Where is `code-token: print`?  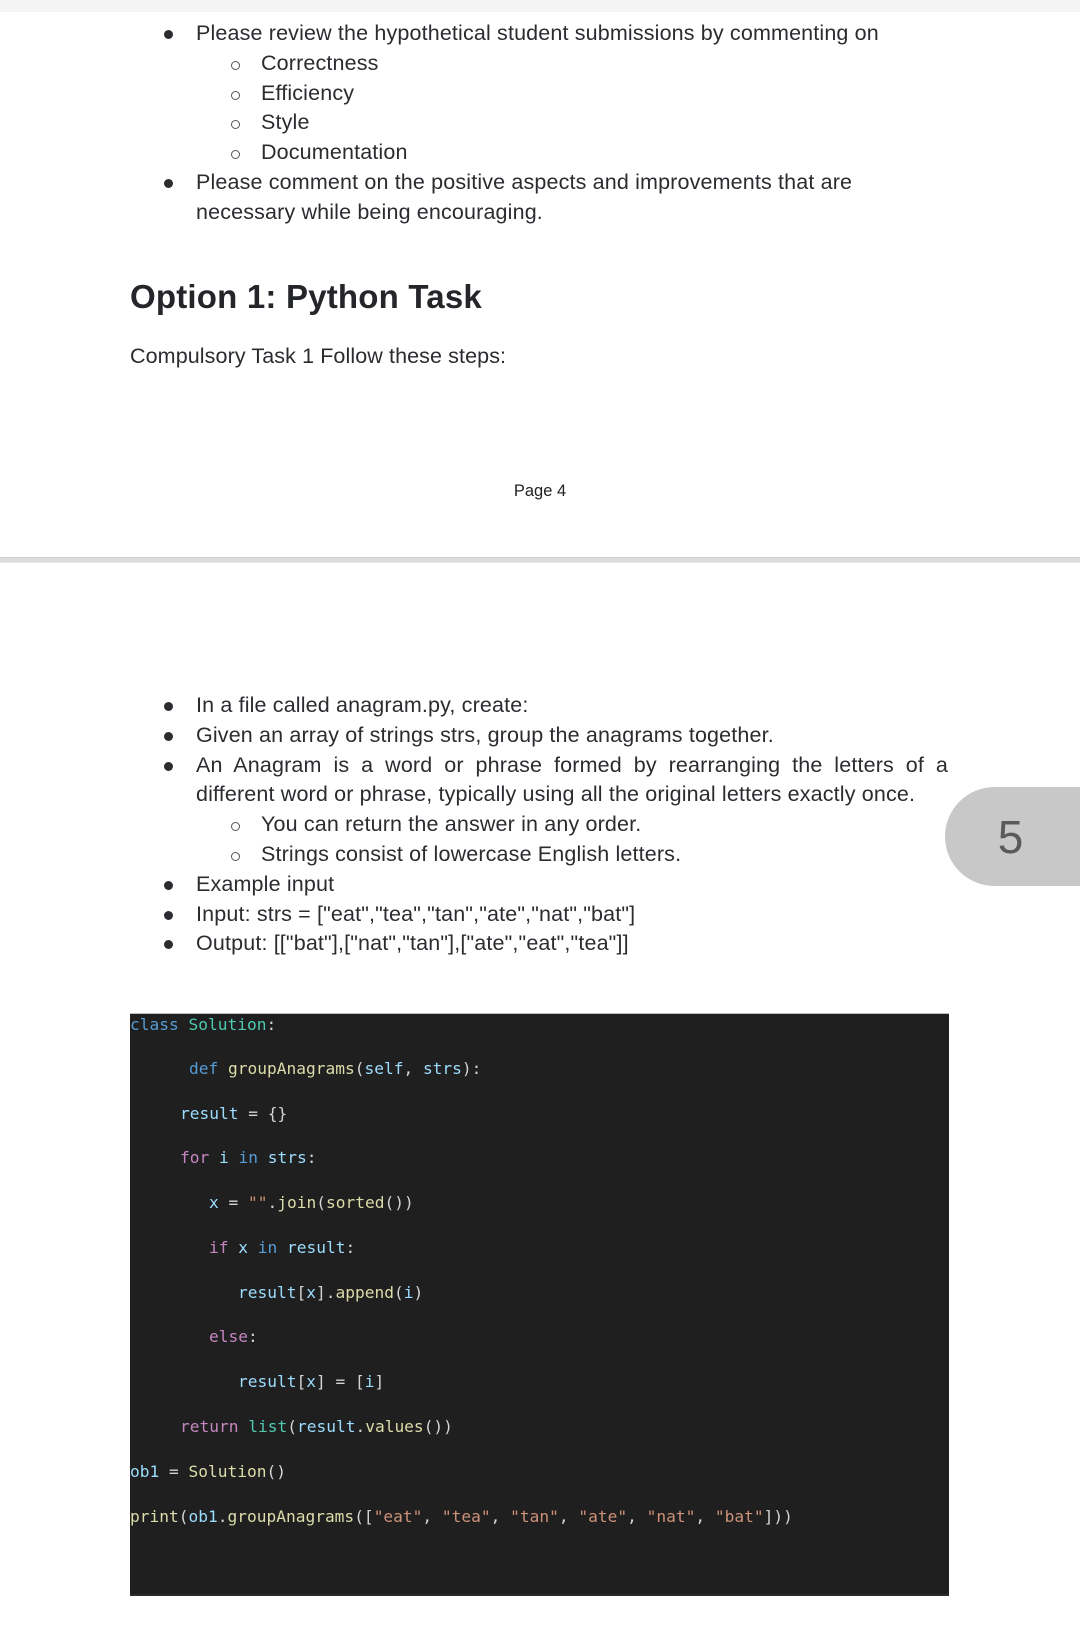
code-token: print is located at coordinates (154, 1516).